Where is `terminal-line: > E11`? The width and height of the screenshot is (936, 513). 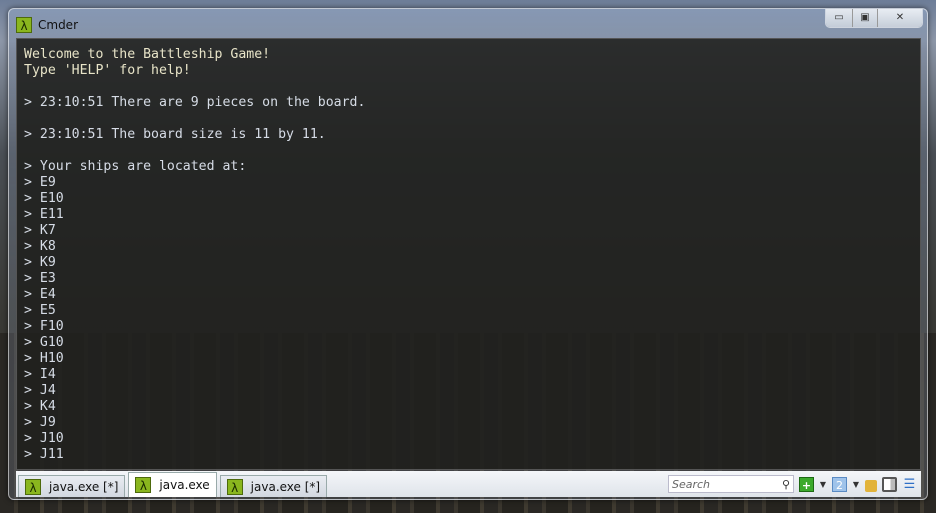 terminal-line: > E11 is located at coordinates (44, 214).